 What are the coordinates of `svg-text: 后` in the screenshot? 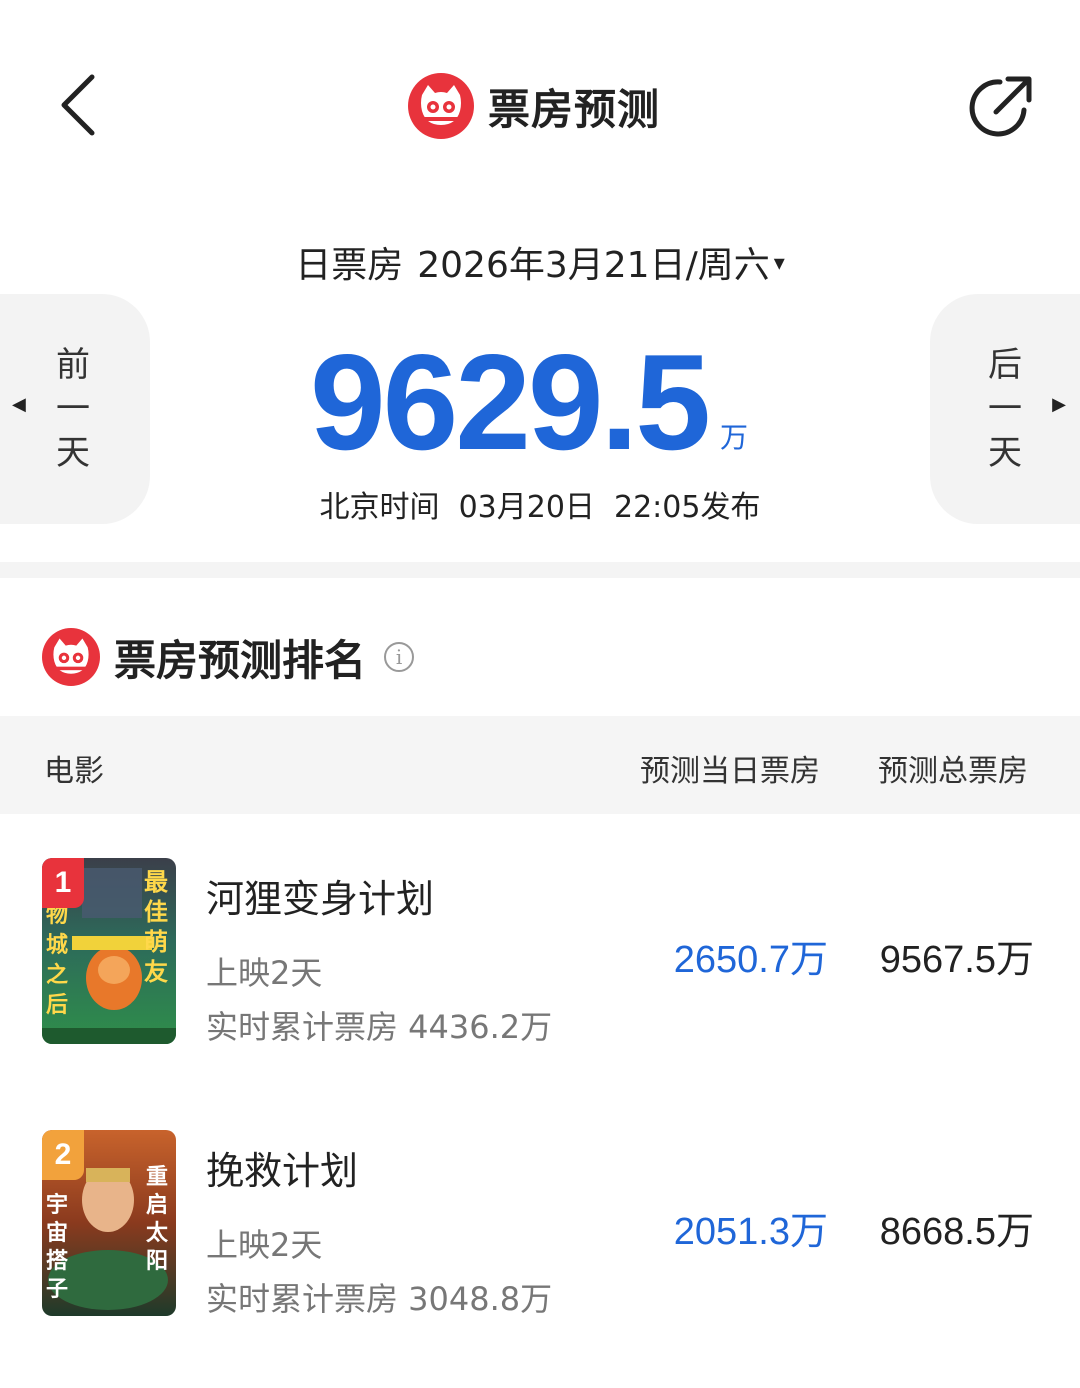 It's located at (57, 1005).